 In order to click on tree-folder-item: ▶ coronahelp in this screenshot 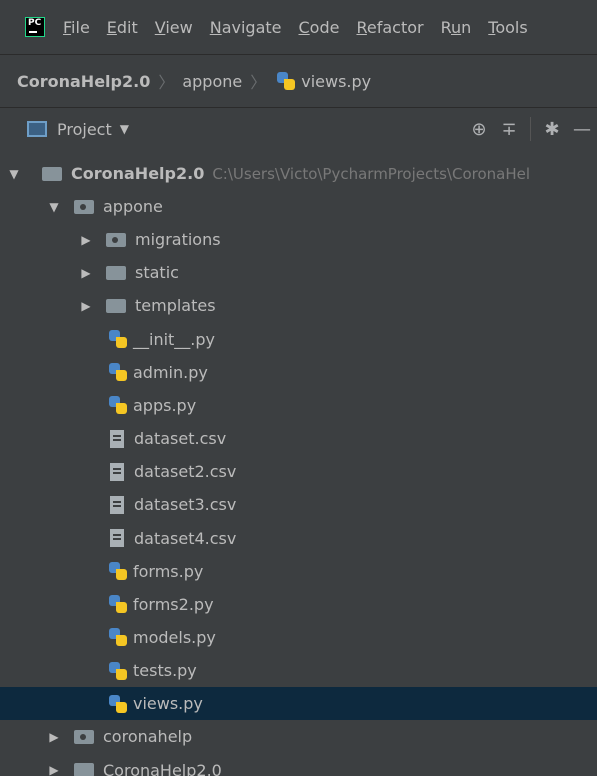, I will do `click(298, 736)`.